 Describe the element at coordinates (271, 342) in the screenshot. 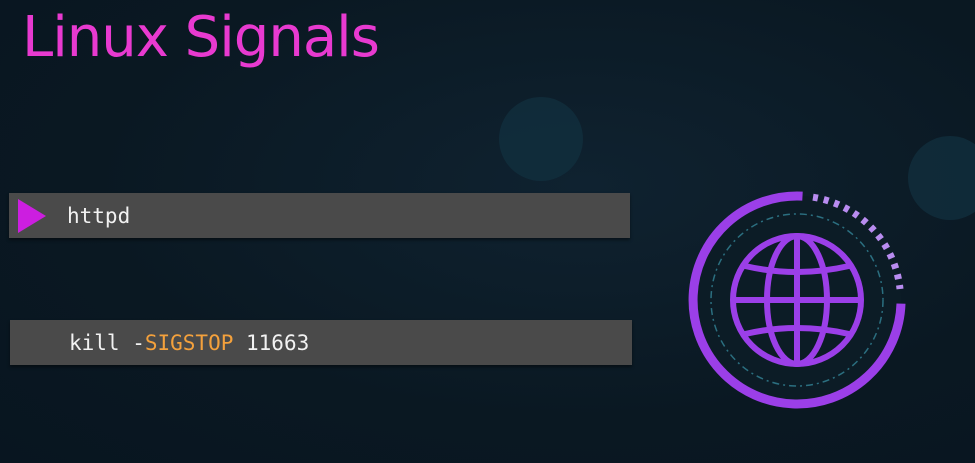

I see `command-suffix: 11663` at that location.